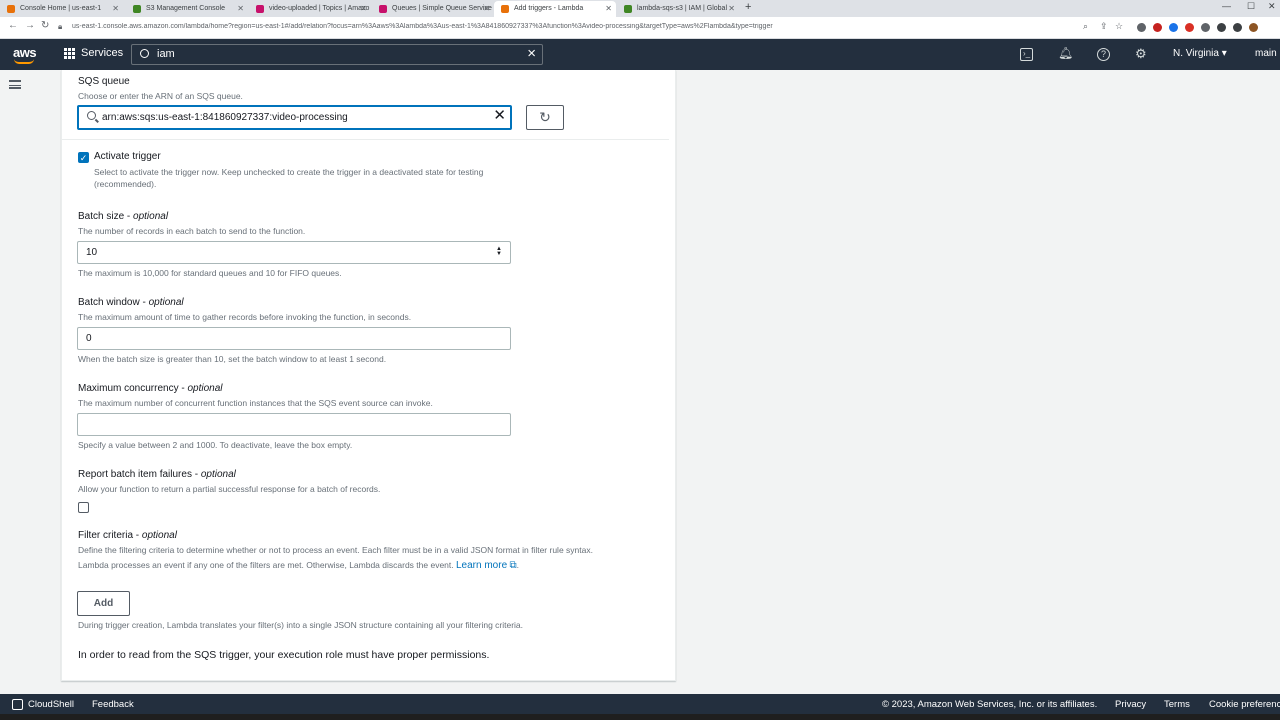 The image size is (1280, 720). Describe the element at coordinates (1251, 6) in the screenshot. I see `maximize-icon: ☐` at that location.